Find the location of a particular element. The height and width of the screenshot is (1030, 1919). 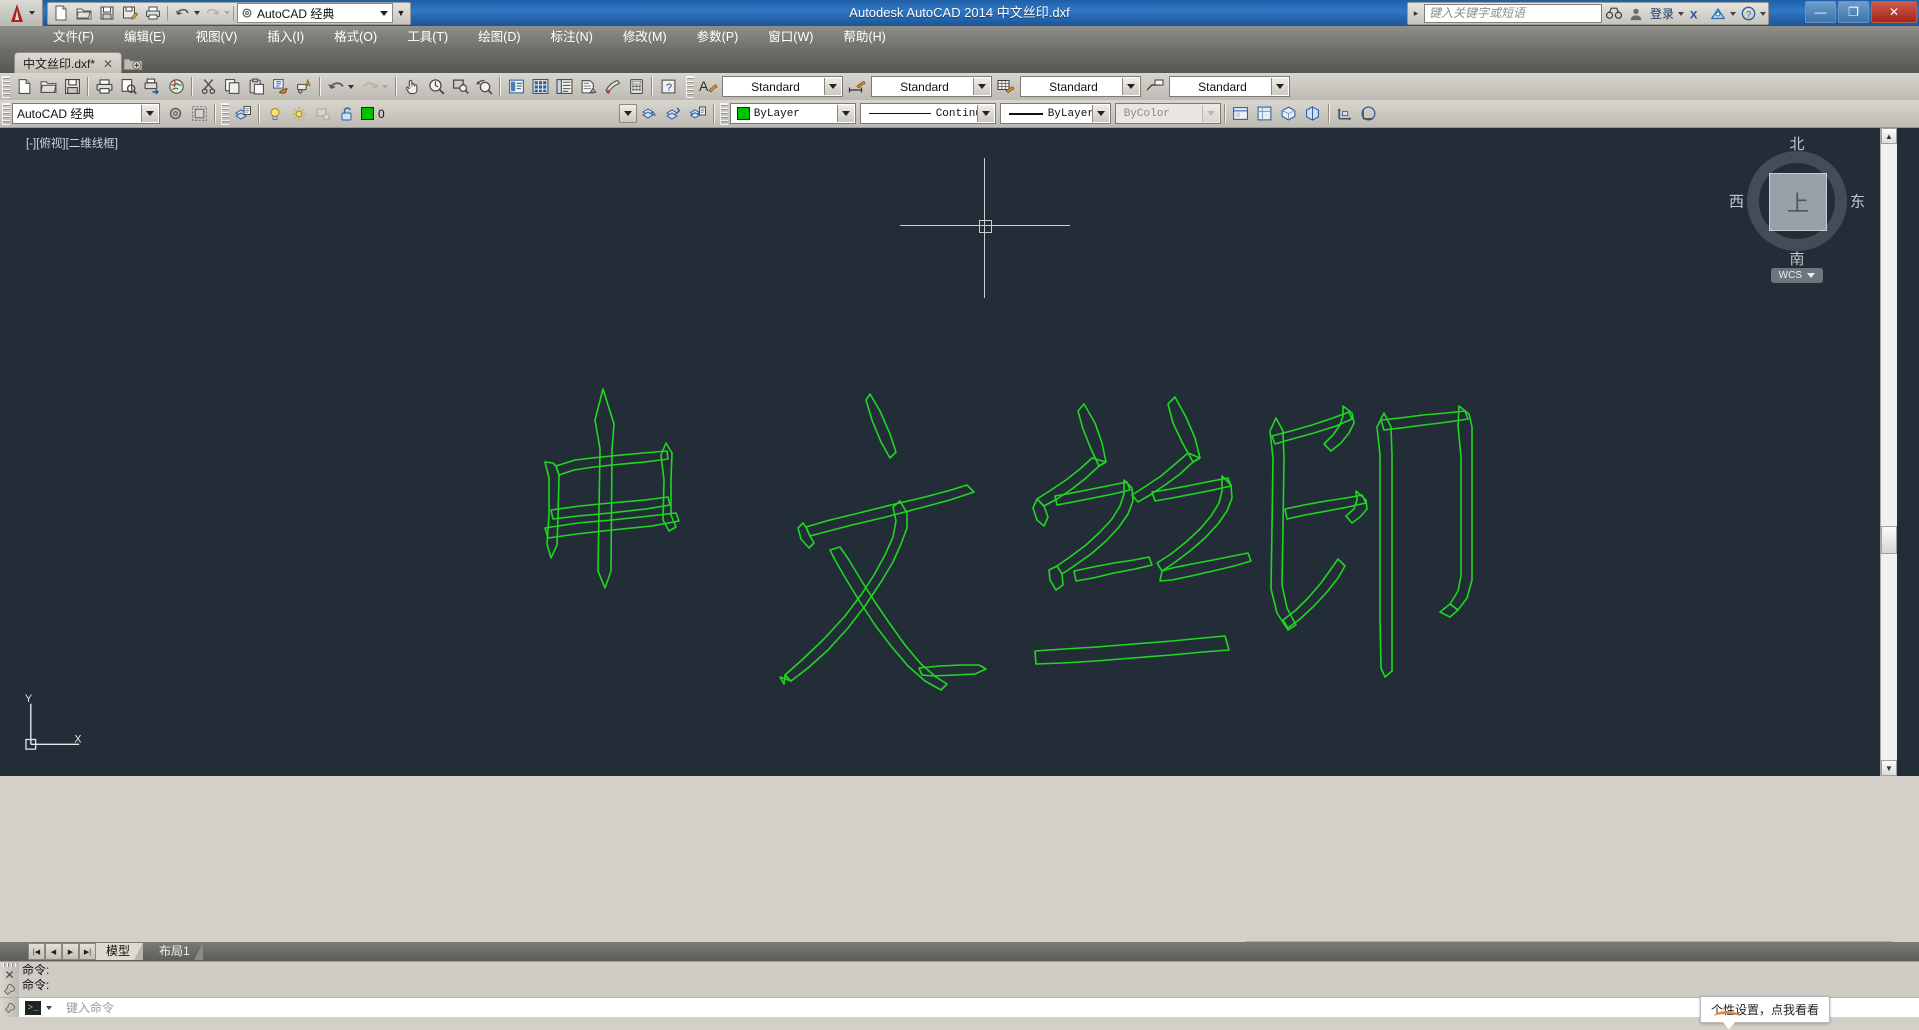

application-menu-button is located at coordinates (21, 13).